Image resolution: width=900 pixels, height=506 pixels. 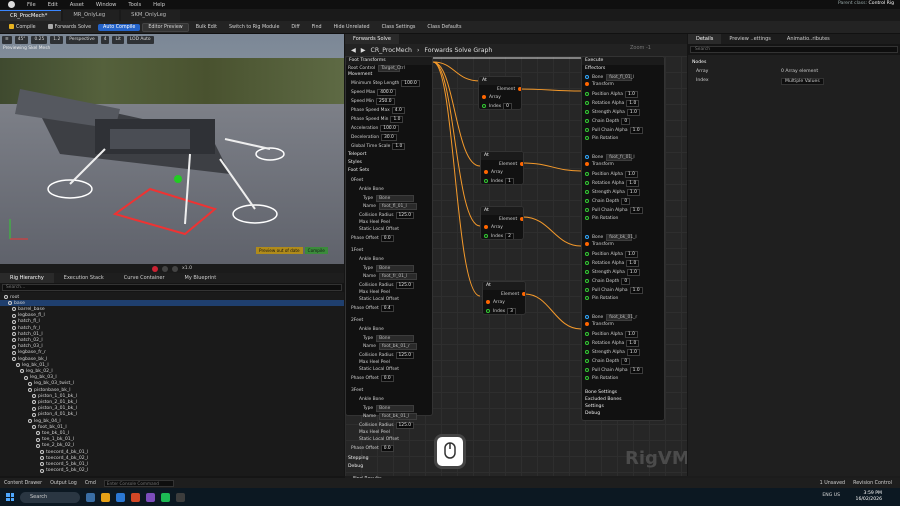 What do you see at coordinates (120, 497) in the screenshot?
I see `edge-icon` at bounding box center [120, 497].